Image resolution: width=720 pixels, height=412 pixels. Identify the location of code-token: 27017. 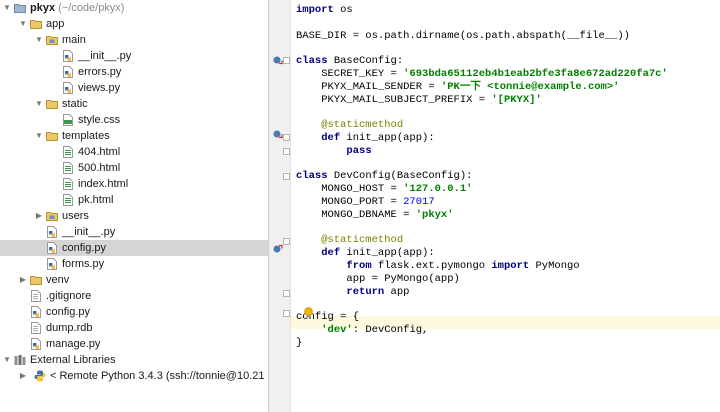
(419, 202).